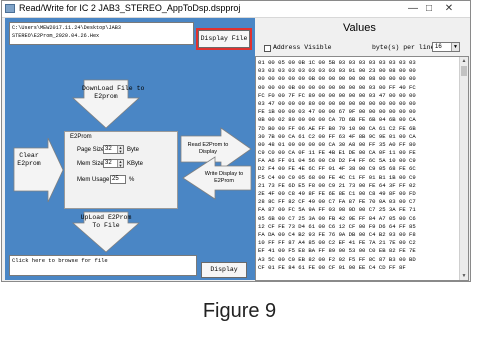 The height and width of the screenshot is (337, 479). Describe the element at coordinates (106, 225) in the screenshot. I see `upload-label-line: To File` at that location.